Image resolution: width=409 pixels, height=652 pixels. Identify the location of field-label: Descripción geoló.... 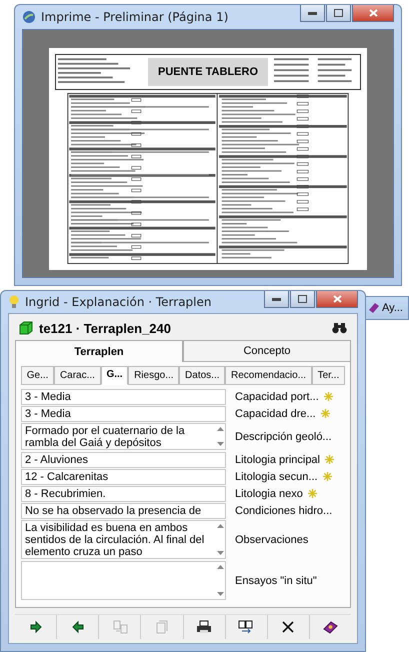
(283, 436).